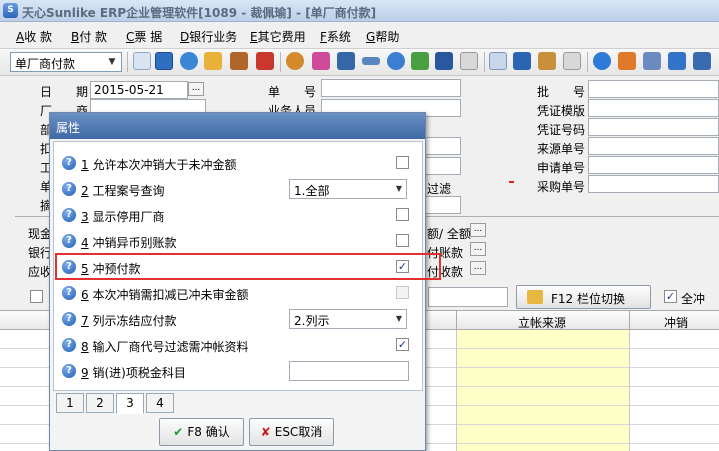 The image size is (719, 451). Describe the element at coordinates (178, 432) in the screenshot. I see `check-icon: ✔` at that location.